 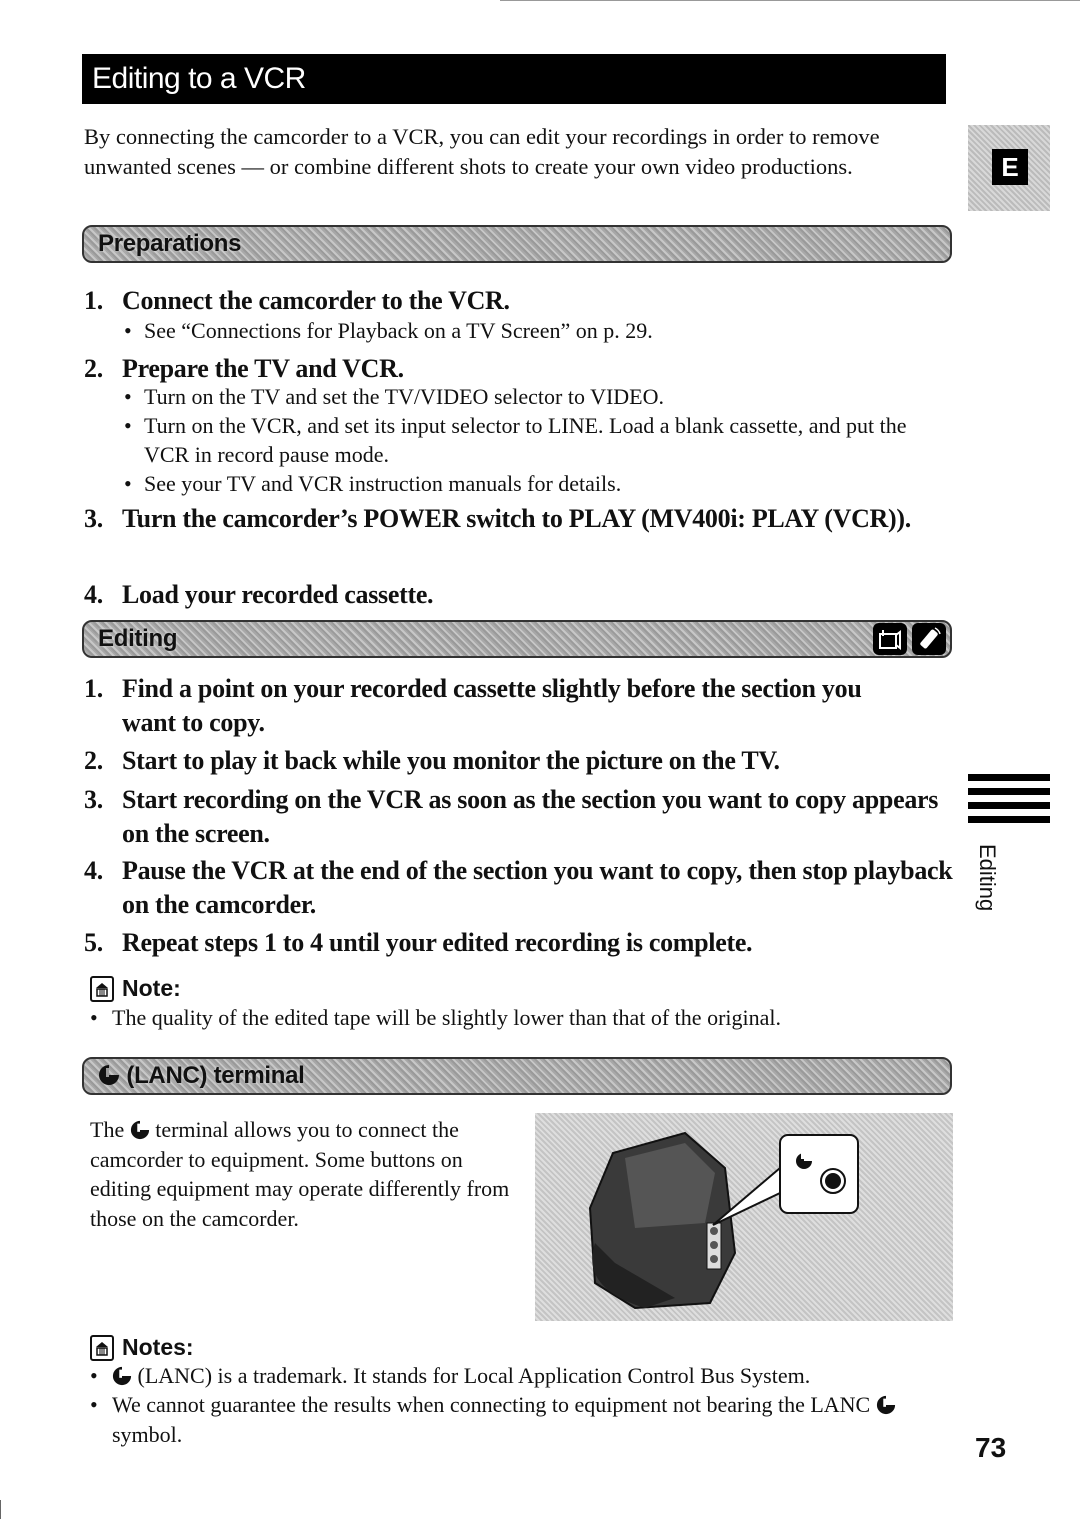 What do you see at coordinates (514, 79) in the screenshot?
I see `title-bar: Editing to a VCR` at bounding box center [514, 79].